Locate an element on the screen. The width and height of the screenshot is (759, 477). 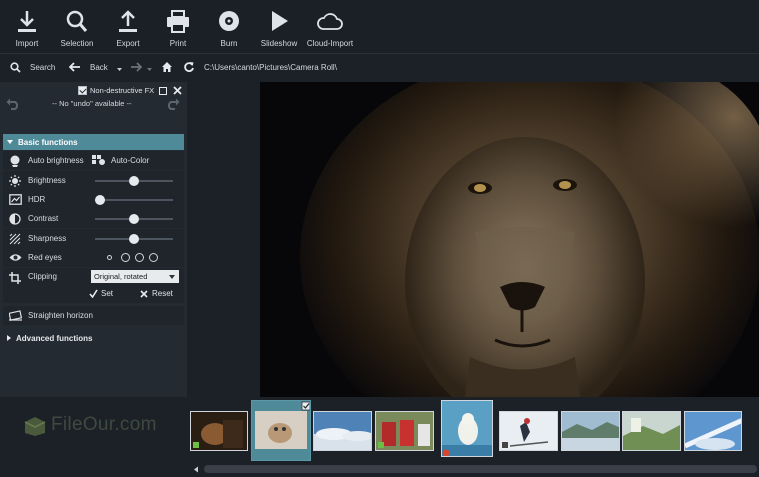
auto-brightness-button: Auto brightness is located at coordinates (43, 161).